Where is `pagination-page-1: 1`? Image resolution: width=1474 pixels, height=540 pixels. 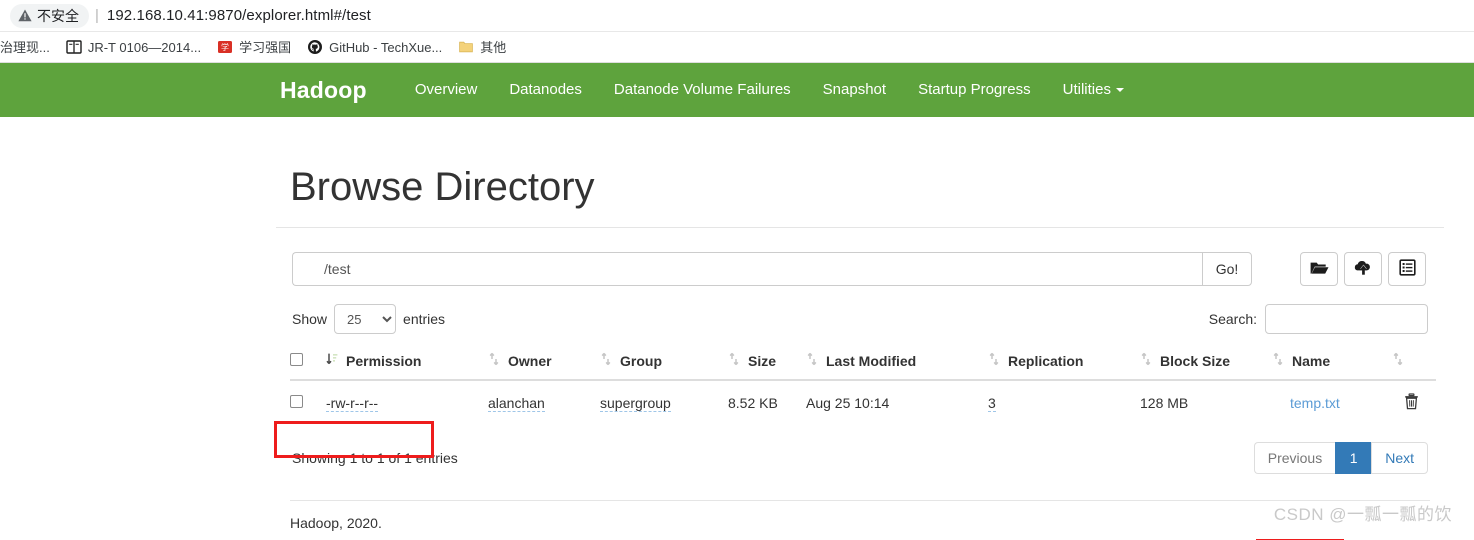 pagination-page-1: 1 is located at coordinates (1353, 458).